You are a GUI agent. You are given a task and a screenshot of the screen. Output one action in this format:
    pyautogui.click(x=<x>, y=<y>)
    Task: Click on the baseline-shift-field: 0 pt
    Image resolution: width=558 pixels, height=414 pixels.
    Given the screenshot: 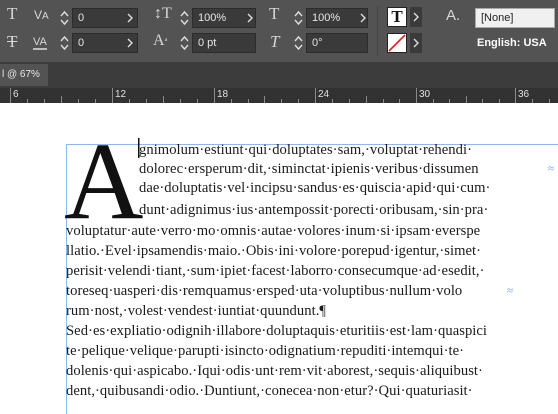 What is the action you would take?
    pyautogui.click(x=224, y=43)
    